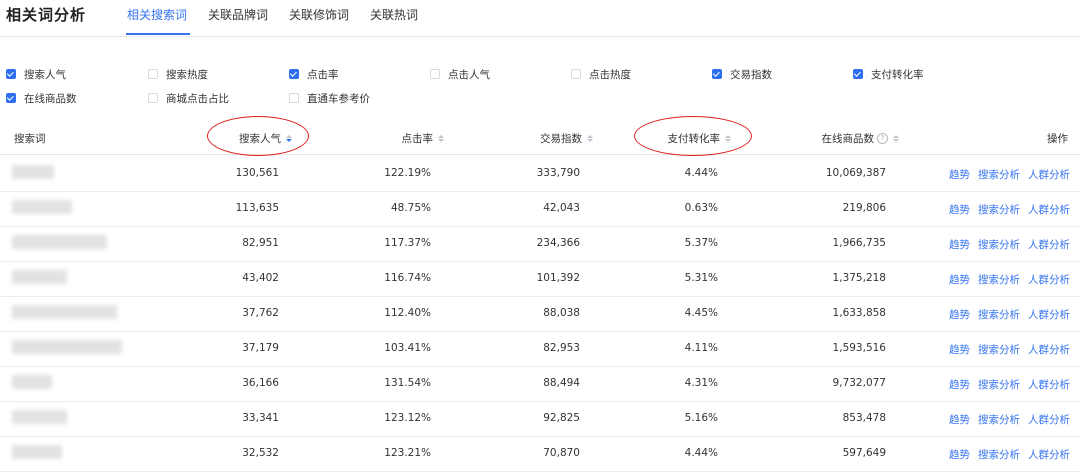 This screenshot has height=472, width=1080. I want to click on option-trade-index: 交易指数, so click(742, 74).